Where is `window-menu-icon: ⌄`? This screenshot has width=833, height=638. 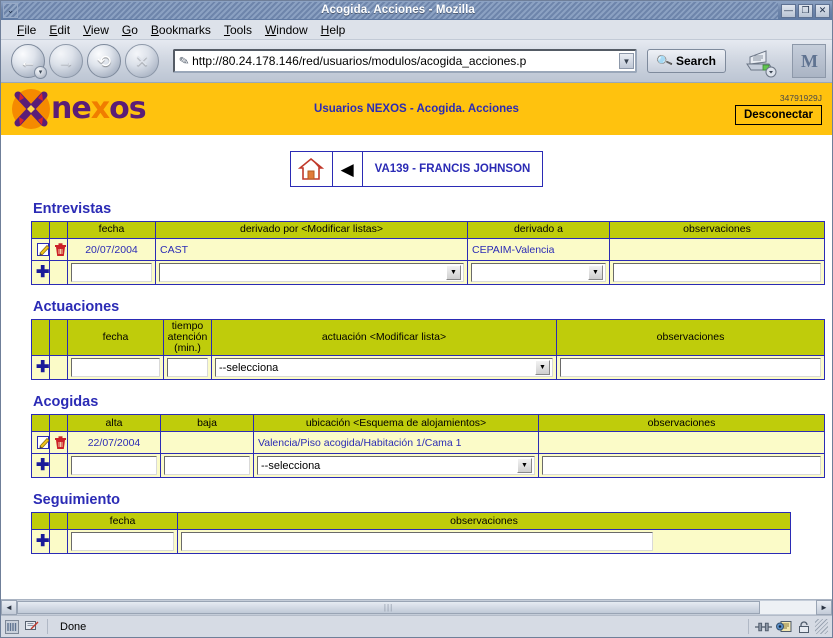 window-menu-icon: ⌄ is located at coordinates (10, 10).